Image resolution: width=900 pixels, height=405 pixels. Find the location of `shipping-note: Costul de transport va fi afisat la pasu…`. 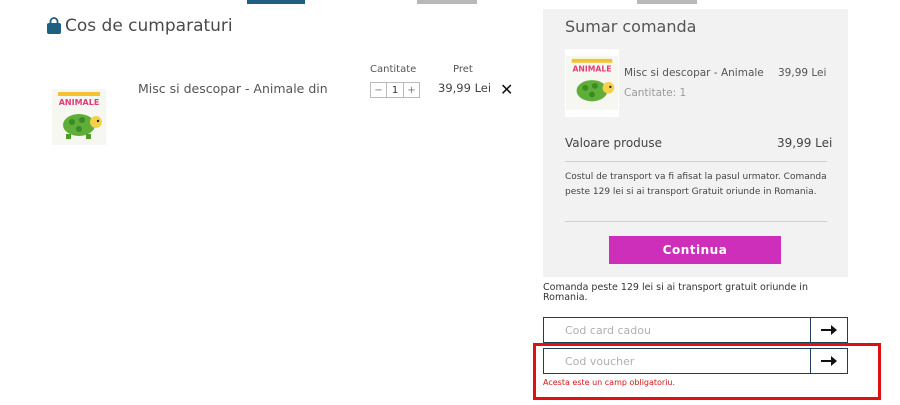

shipping-note: Costul de transport va fi afisat la pasu… is located at coordinates (696, 184).